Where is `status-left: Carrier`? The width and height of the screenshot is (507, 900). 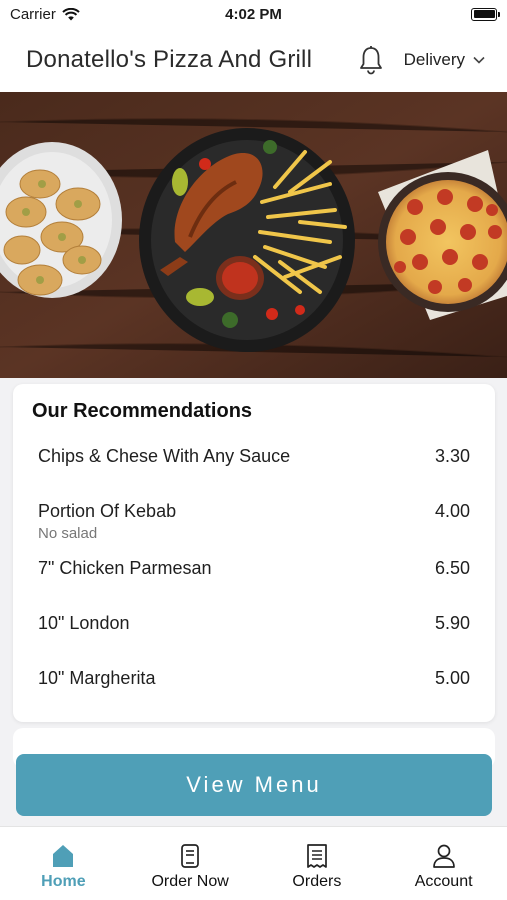
status-left: Carrier is located at coordinates (45, 14).